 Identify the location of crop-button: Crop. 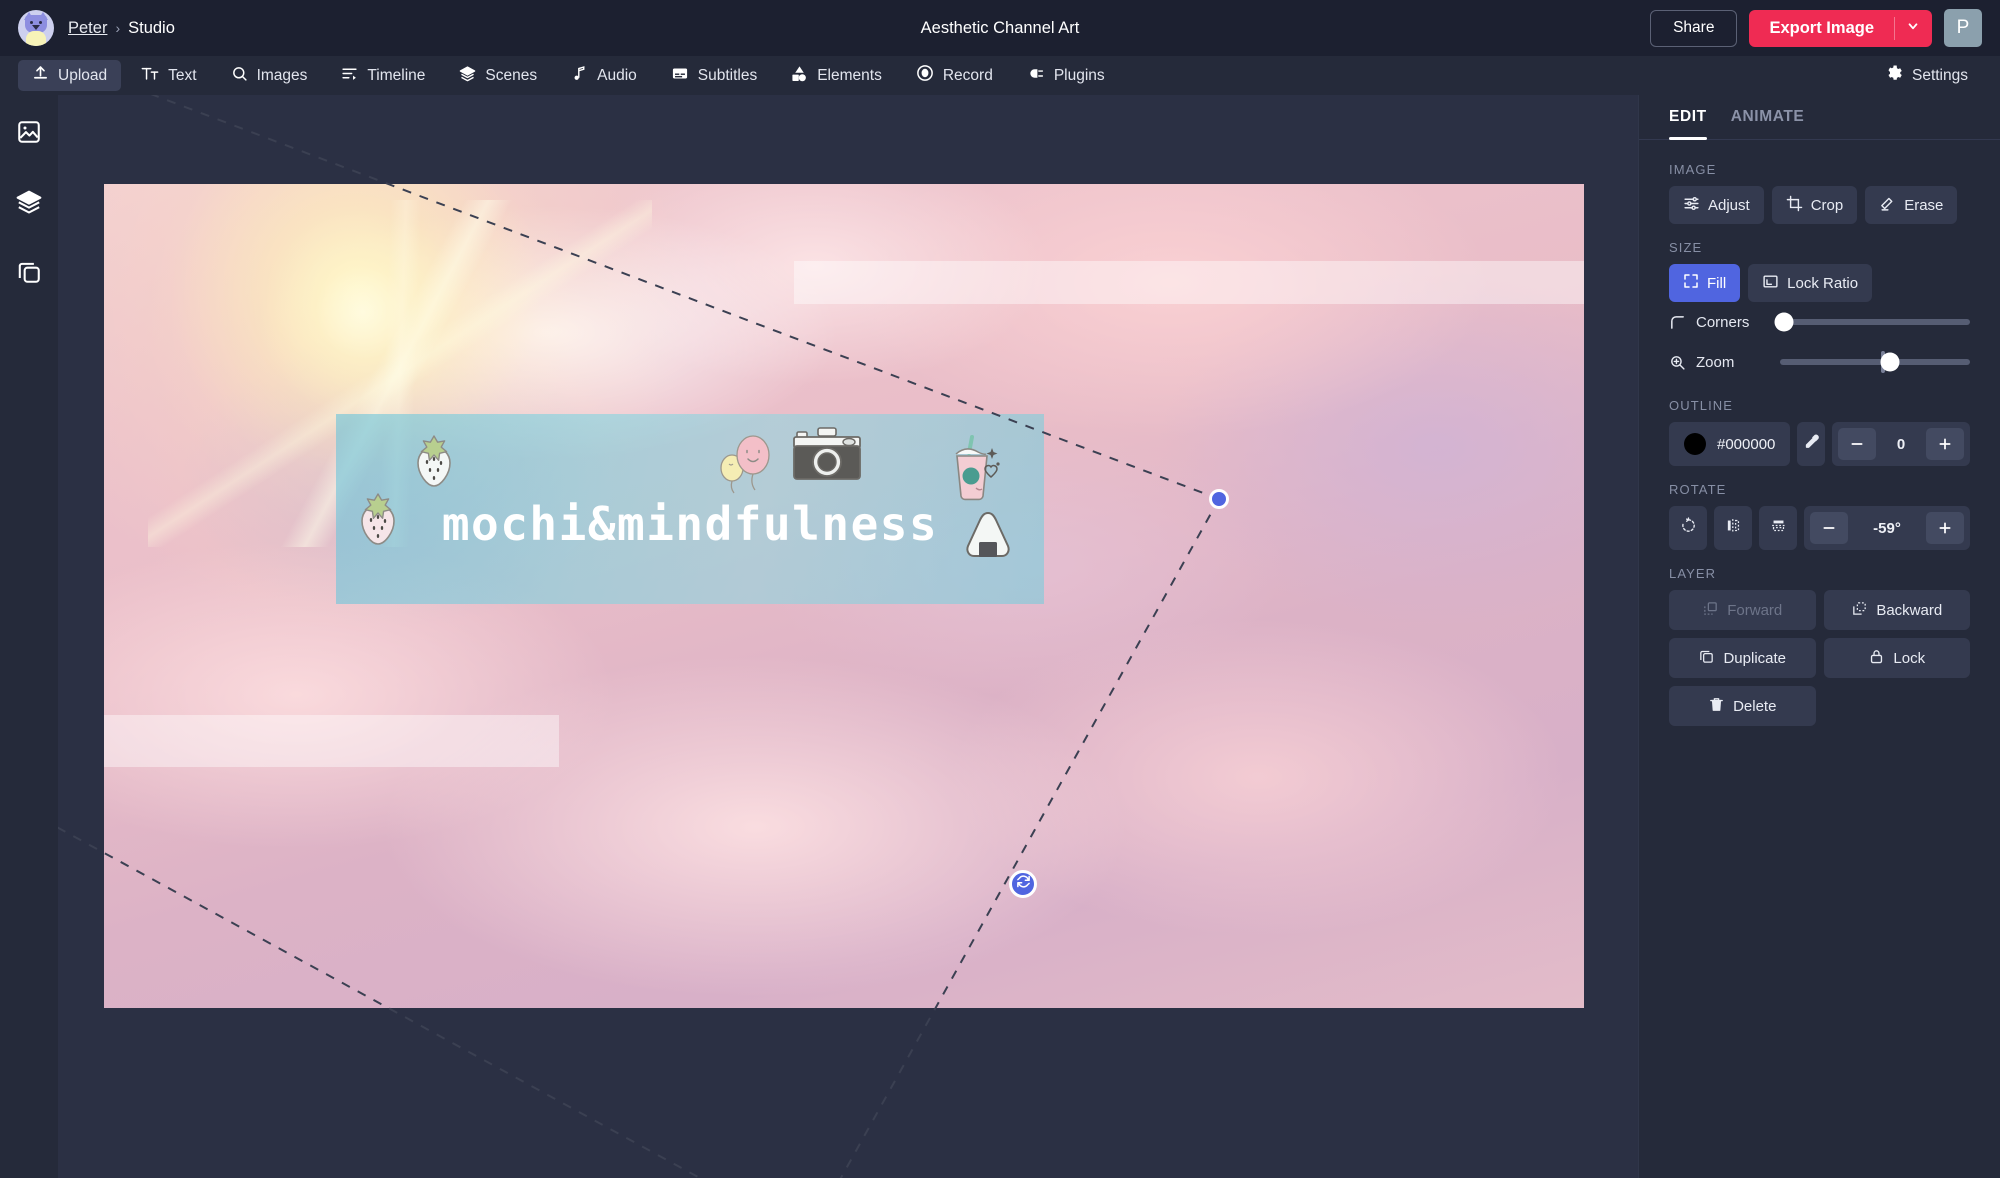
(1814, 205).